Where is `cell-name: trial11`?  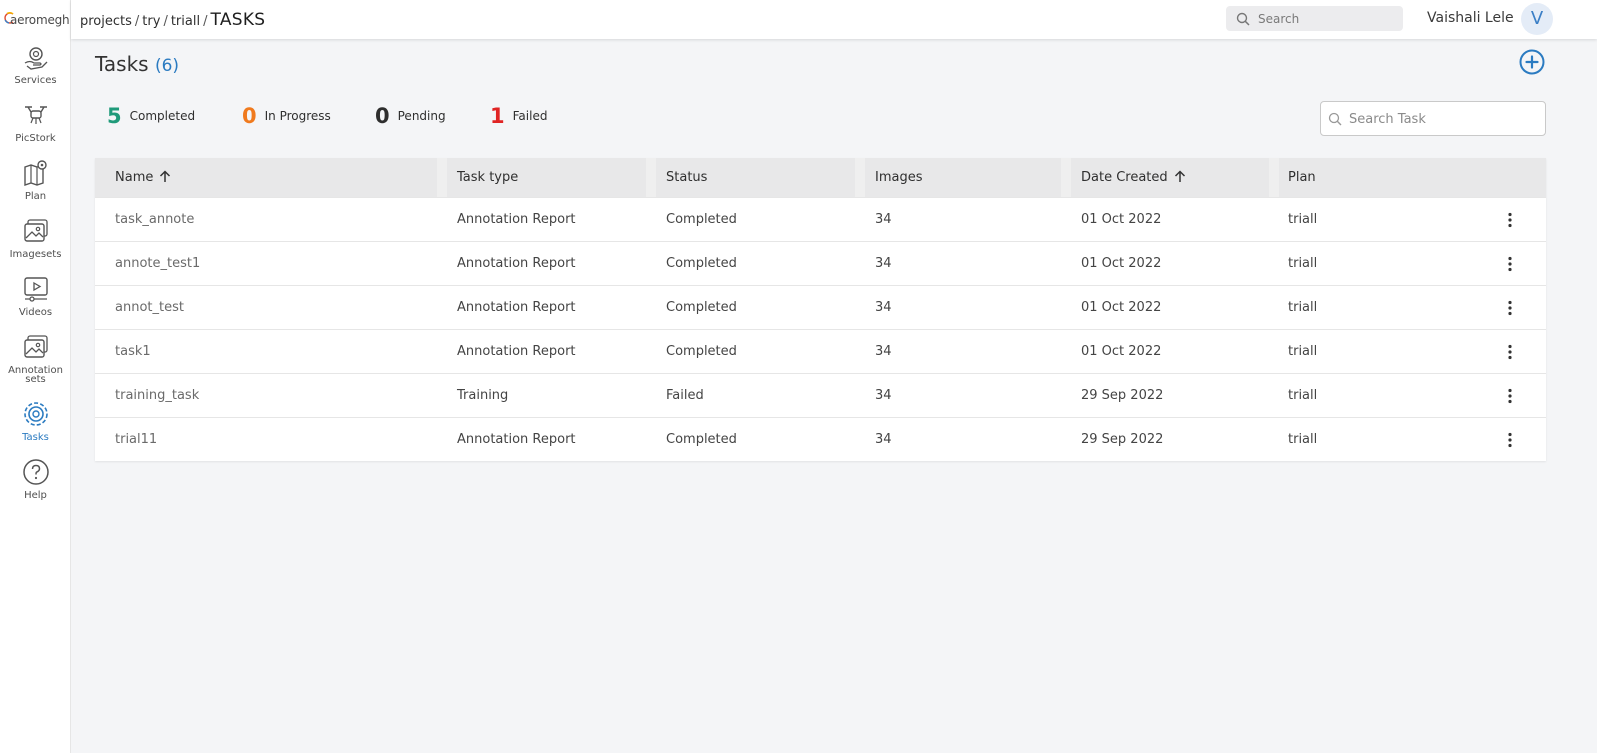 cell-name: trial11 is located at coordinates (136, 439).